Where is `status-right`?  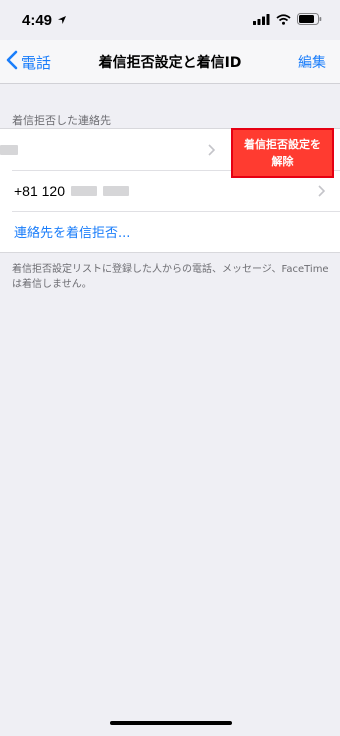
status-right is located at coordinates (287, 20).